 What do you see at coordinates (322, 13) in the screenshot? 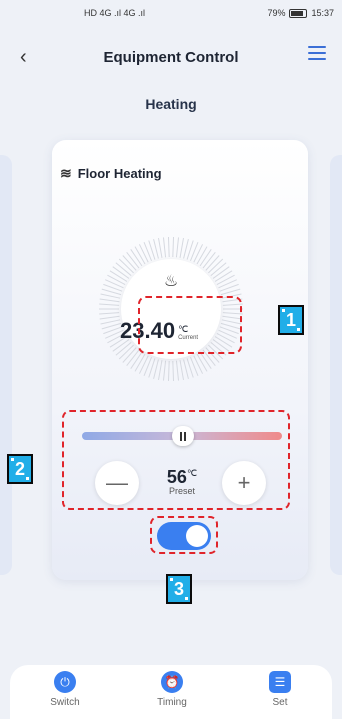
I see `clock: 15:37` at bounding box center [322, 13].